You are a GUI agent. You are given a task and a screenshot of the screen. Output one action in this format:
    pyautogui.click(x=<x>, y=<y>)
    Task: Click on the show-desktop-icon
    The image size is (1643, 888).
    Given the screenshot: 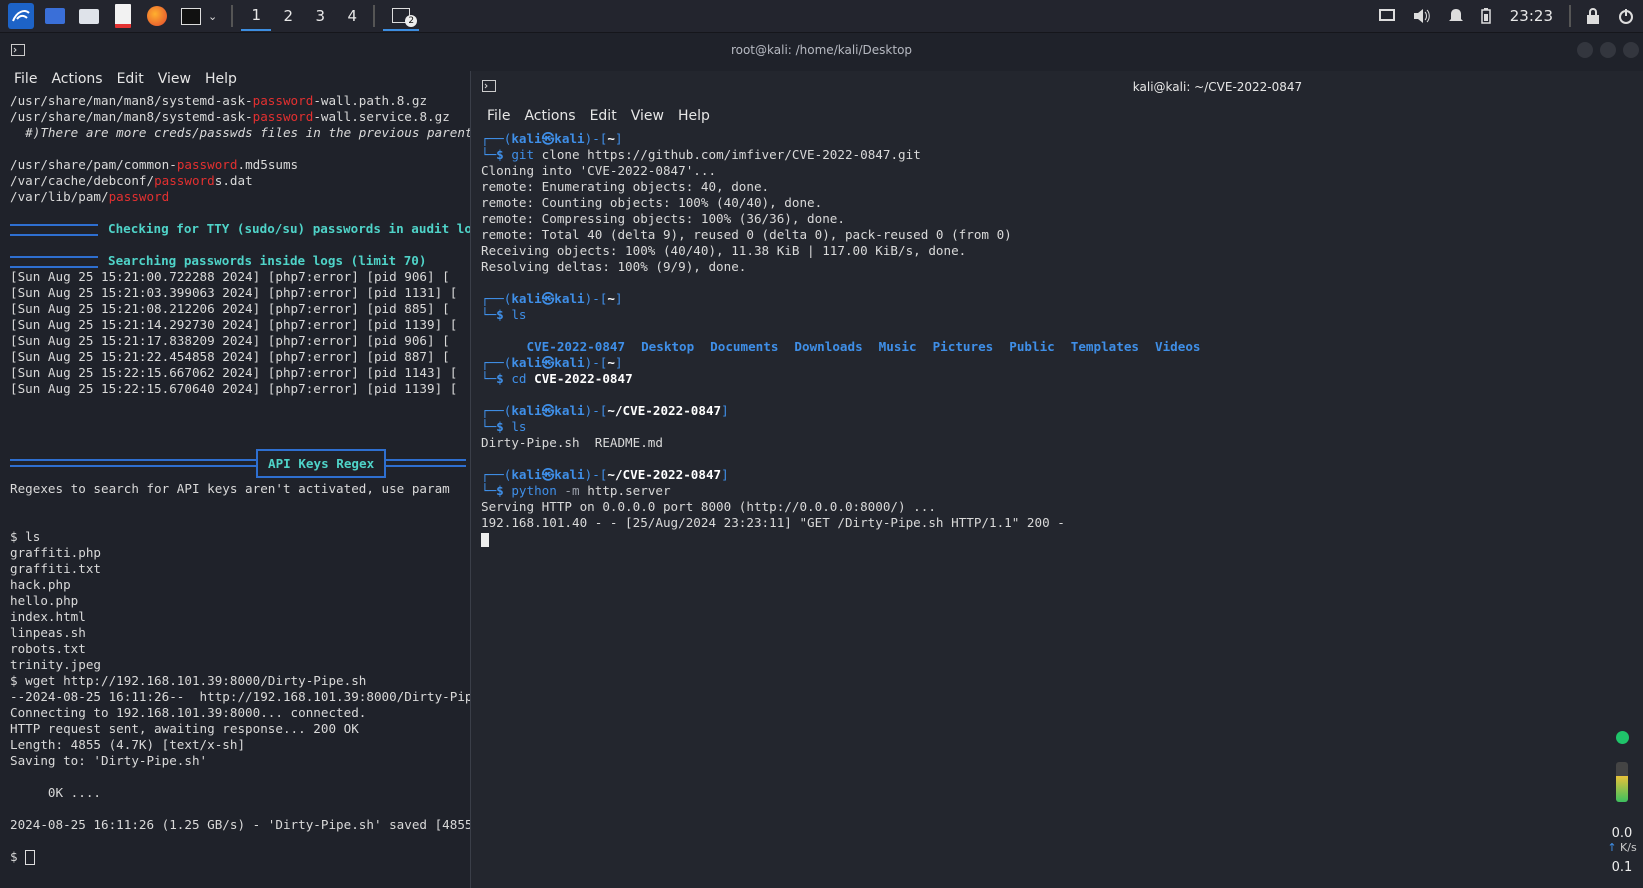 What is the action you would take?
    pyautogui.click(x=55, y=16)
    